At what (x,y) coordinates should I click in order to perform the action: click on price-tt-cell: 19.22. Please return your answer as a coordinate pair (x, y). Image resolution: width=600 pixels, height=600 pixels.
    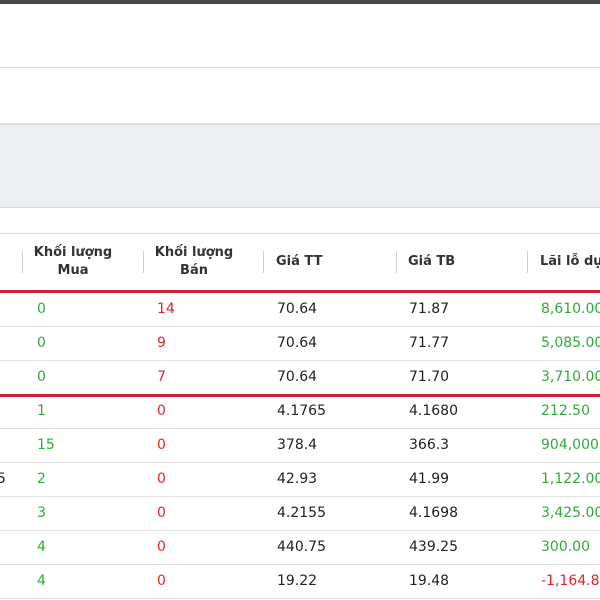
    Looking at the image, I should click on (297, 581).